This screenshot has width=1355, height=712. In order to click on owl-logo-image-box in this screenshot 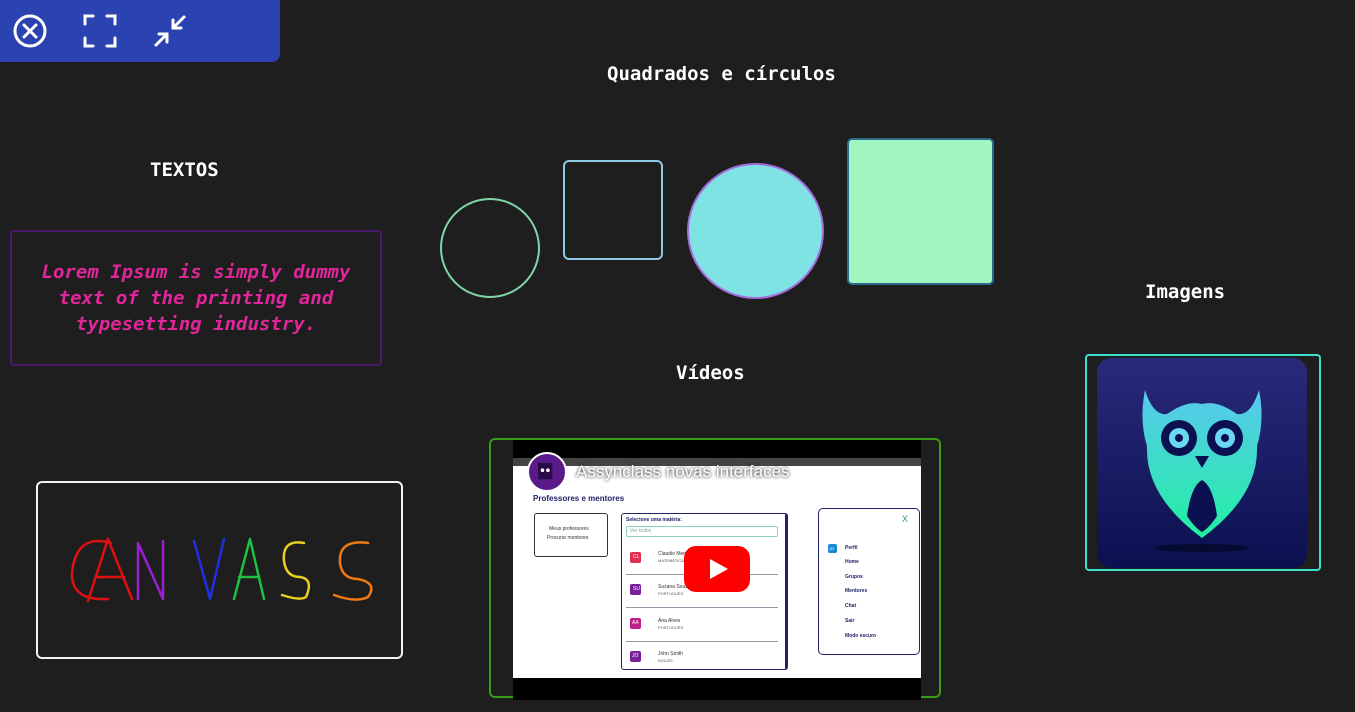, I will do `click(1203, 462)`.